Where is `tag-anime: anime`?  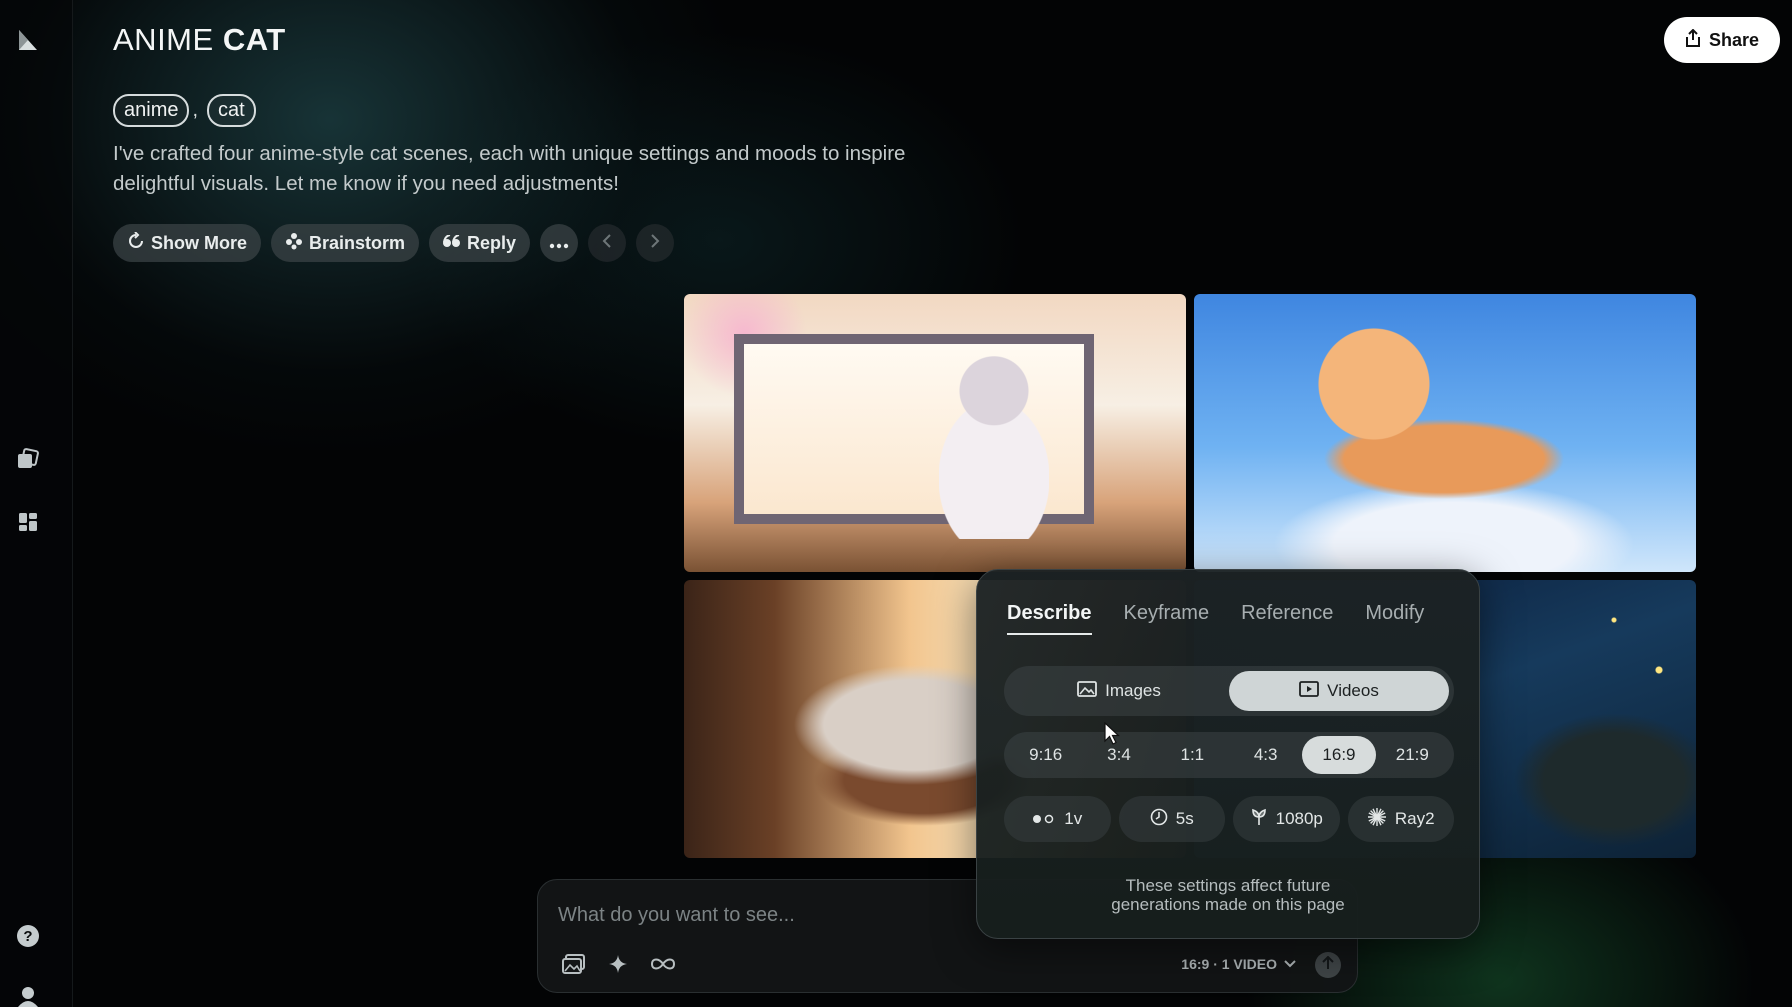
tag-anime: anime is located at coordinates (151, 110).